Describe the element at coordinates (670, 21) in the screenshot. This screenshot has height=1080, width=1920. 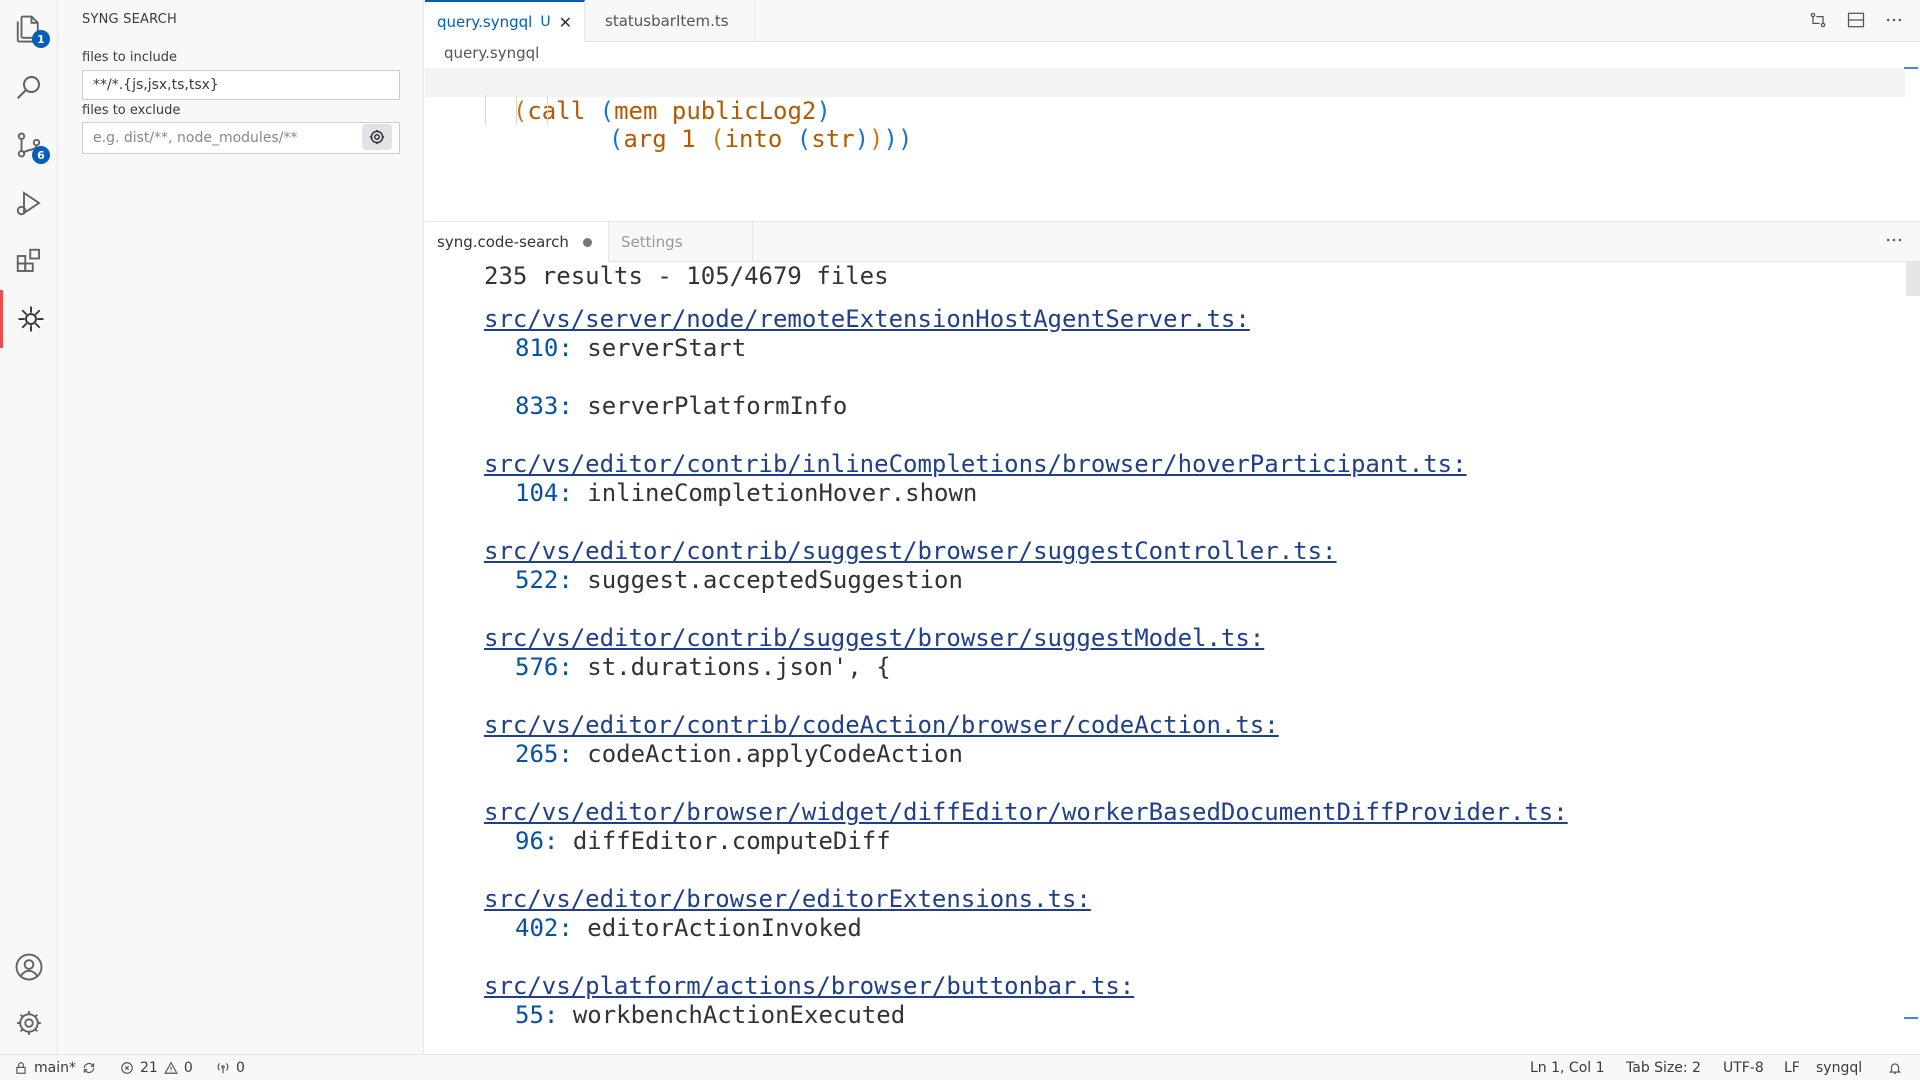
I see `tab-statusbaritem: statusbarItem.ts` at that location.